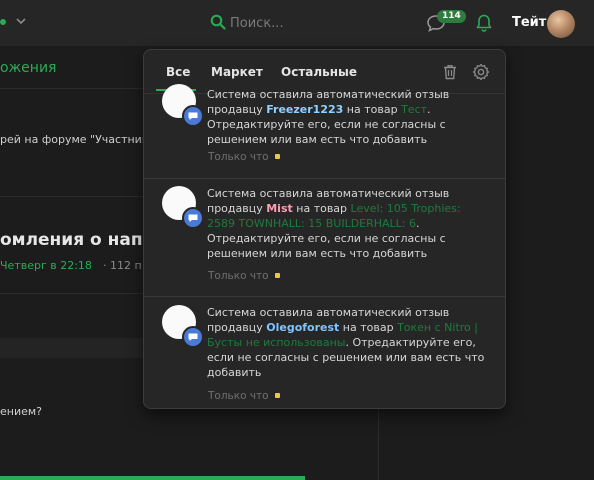 Image resolution: width=594 pixels, height=480 pixels. Describe the element at coordinates (378, 444) in the screenshot. I see `bg-divider-vertical` at that location.